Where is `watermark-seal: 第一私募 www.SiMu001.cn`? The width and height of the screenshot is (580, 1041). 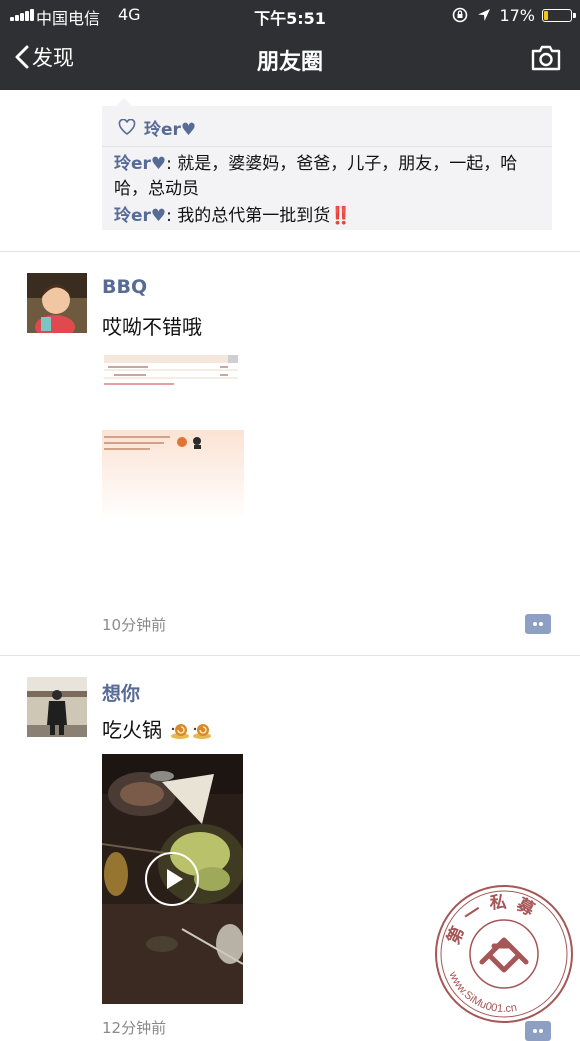 watermark-seal: 第一私募 www.SiMu001.cn is located at coordinates (504, 954).